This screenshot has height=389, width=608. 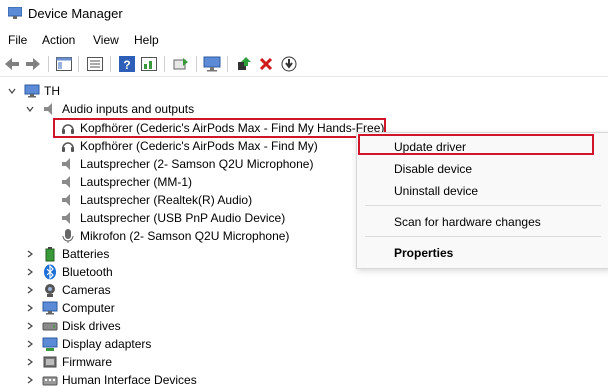 What do you see at coordinates (68, 236) in the screenshot?
I see `microphone-icon` at bounding box center [68, 236].